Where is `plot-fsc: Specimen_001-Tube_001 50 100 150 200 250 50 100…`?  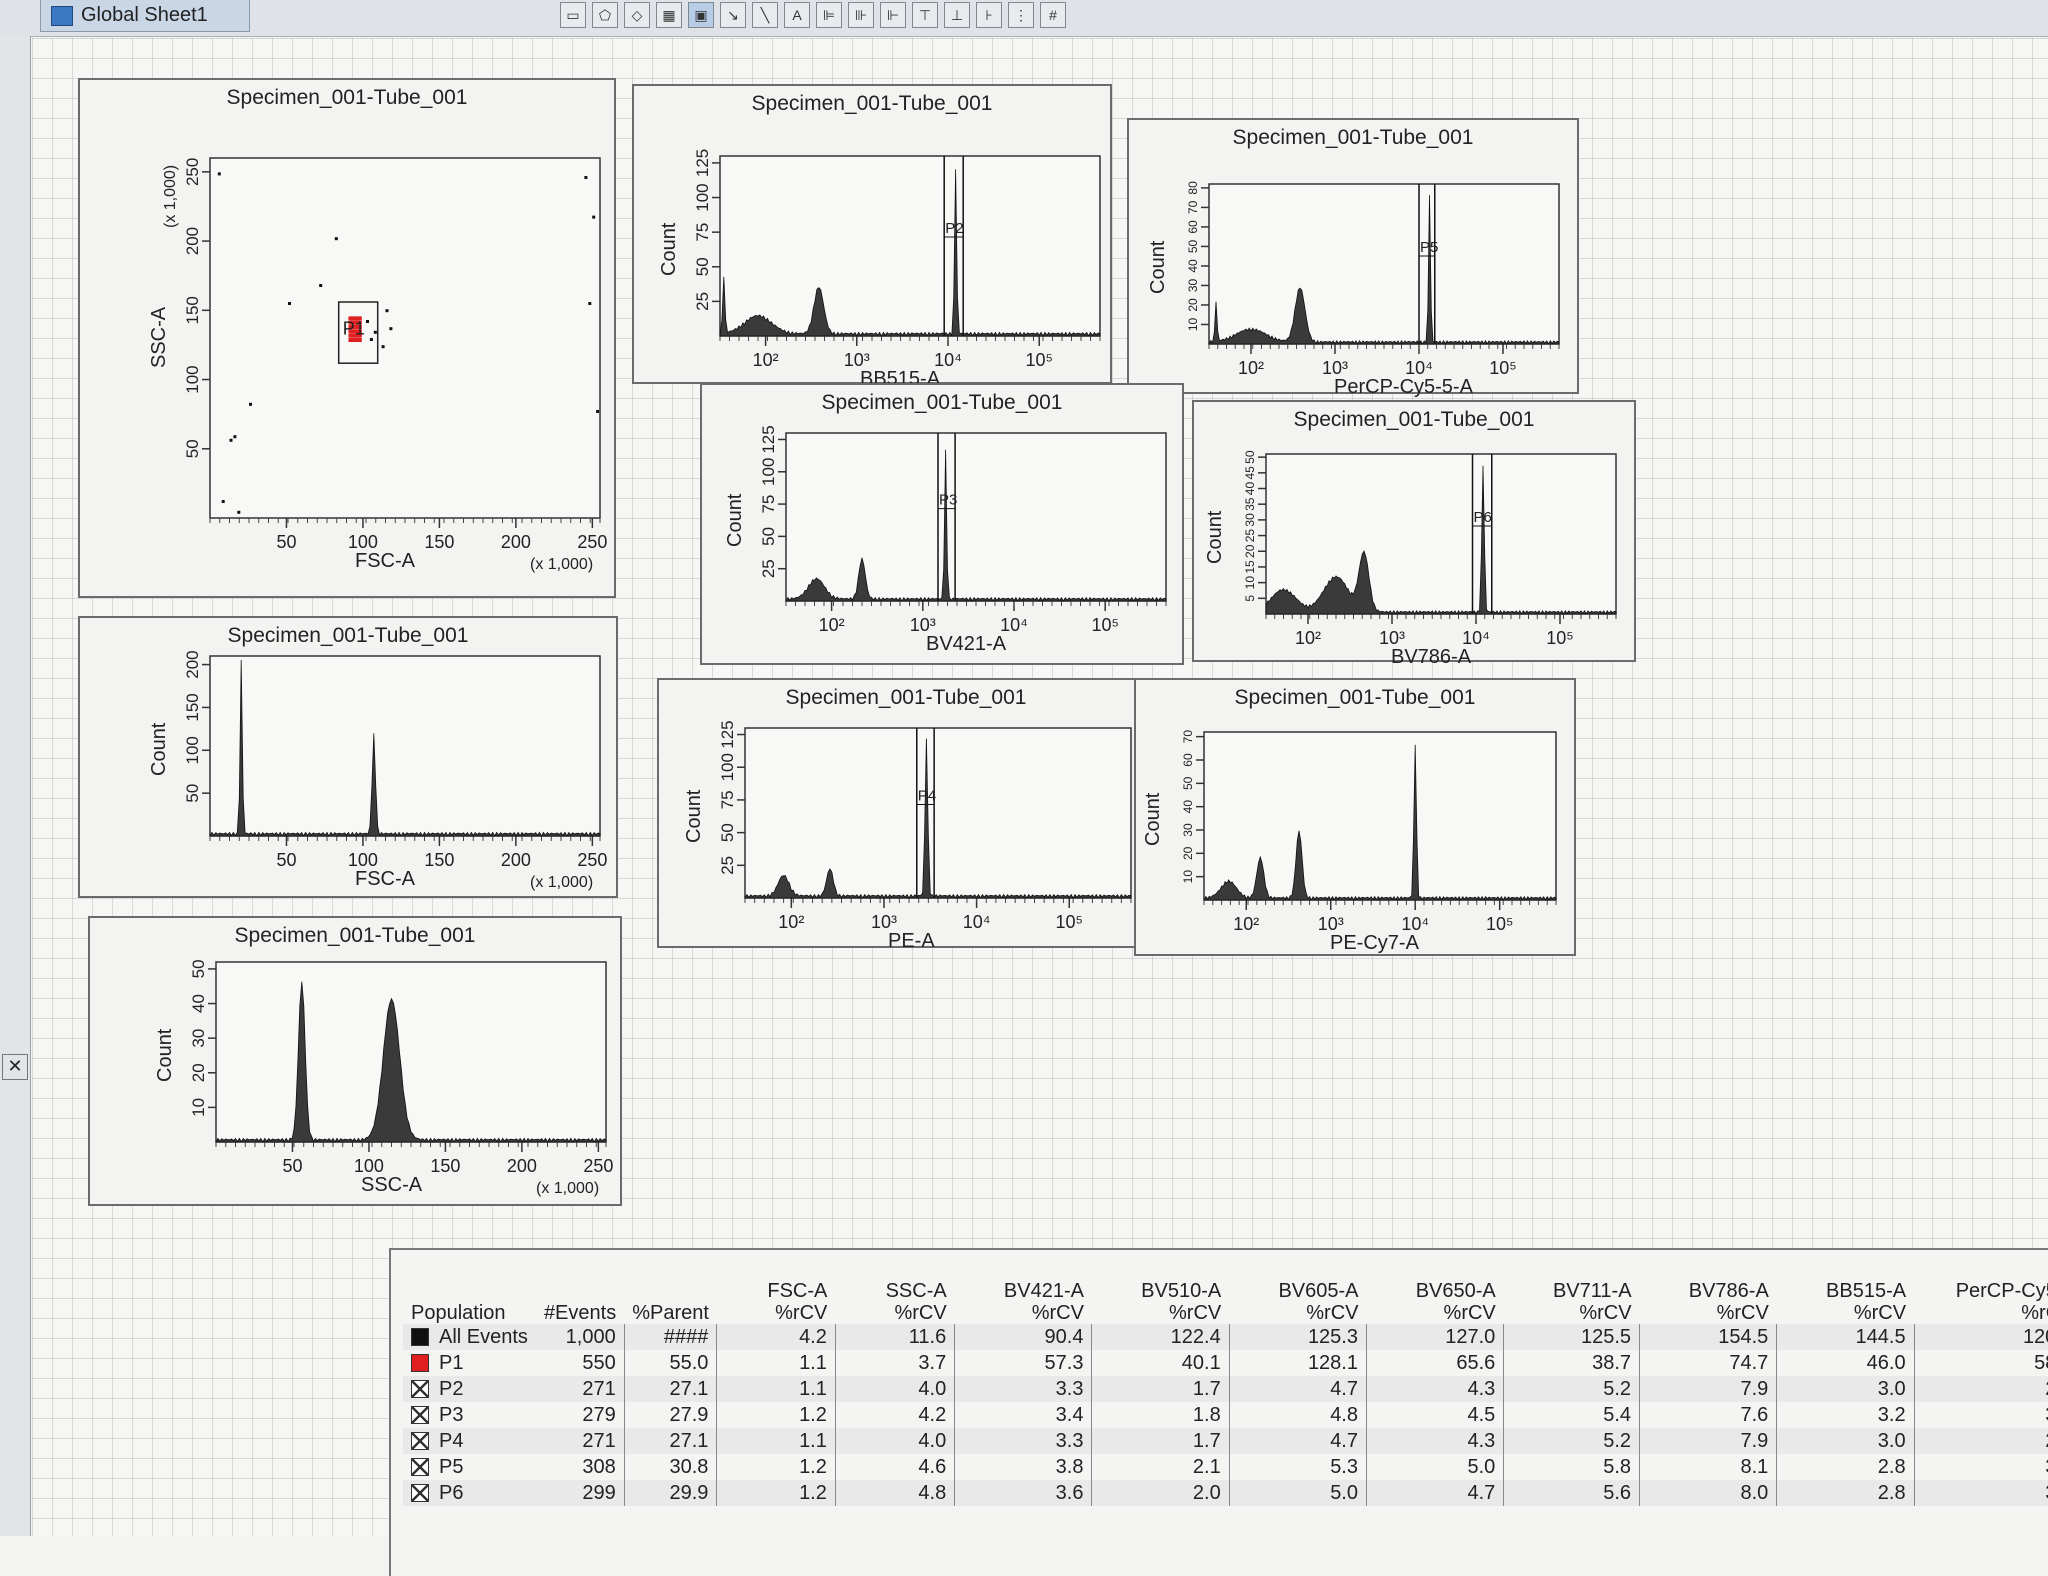
plot-fsc: Specimen_001-Tube_001 50 100 150 200 250 50 100… is located at coordinates (348, 757).